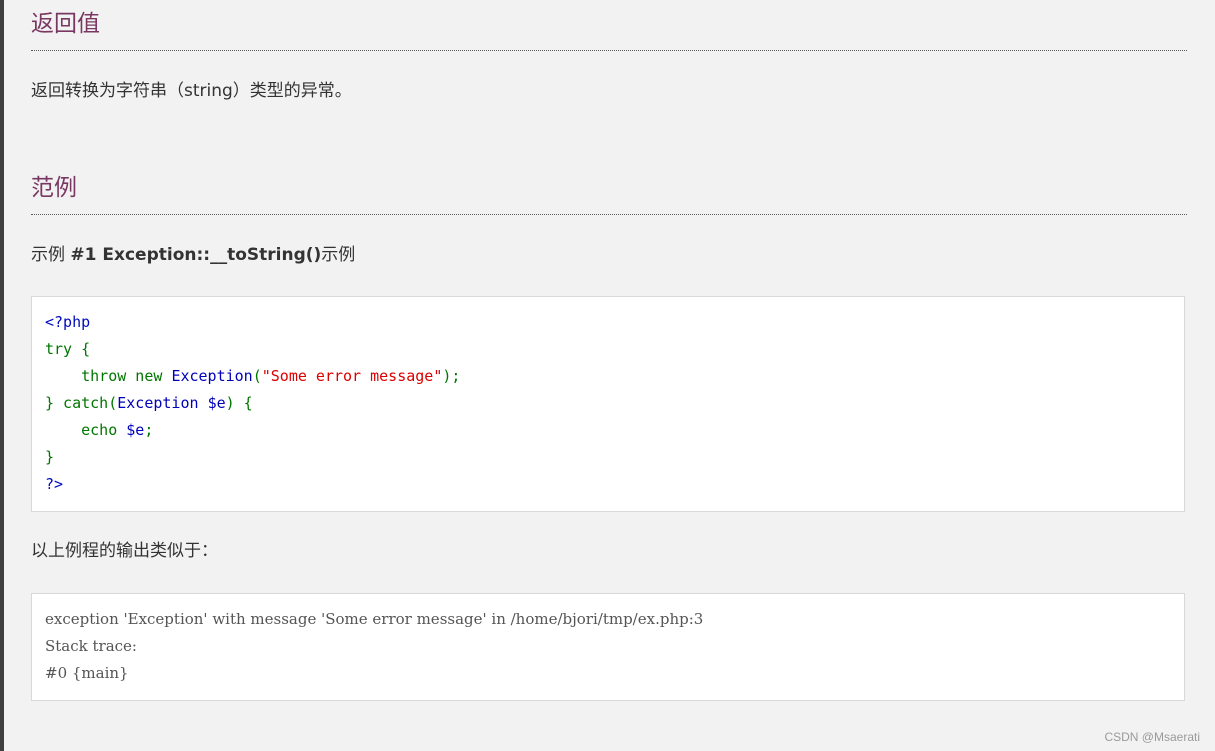 Image resolution: width=1215 pixels, height=751 pixels. Describe the element at coordinates (149, 430) in the screenshot. I see `code-semicolon: ;` at that location.